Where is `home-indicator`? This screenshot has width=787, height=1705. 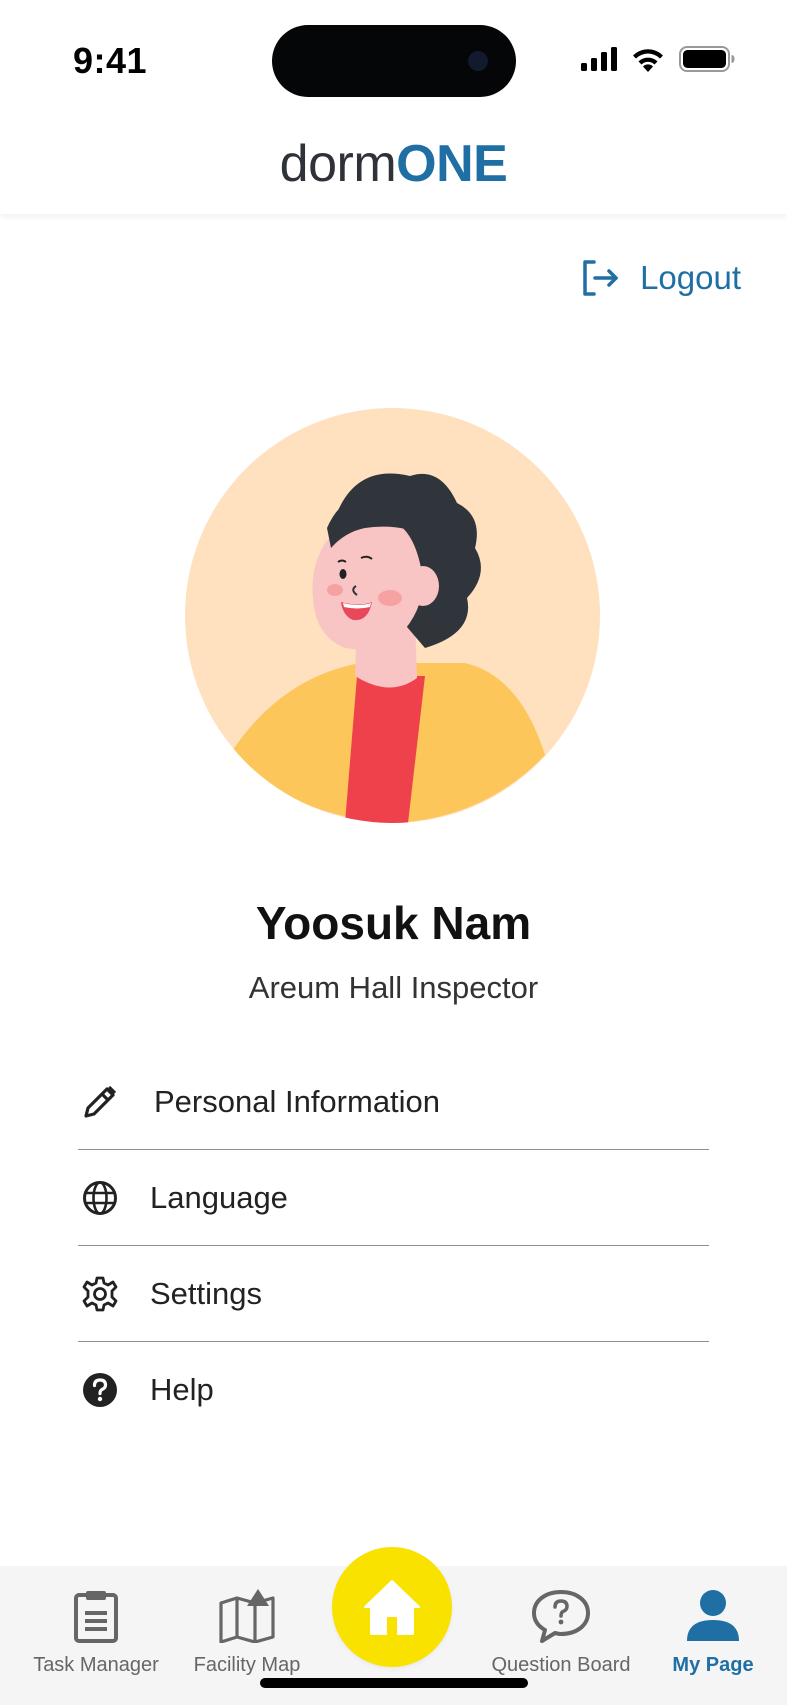
home-indicator is located at coordinates (394, 1683).